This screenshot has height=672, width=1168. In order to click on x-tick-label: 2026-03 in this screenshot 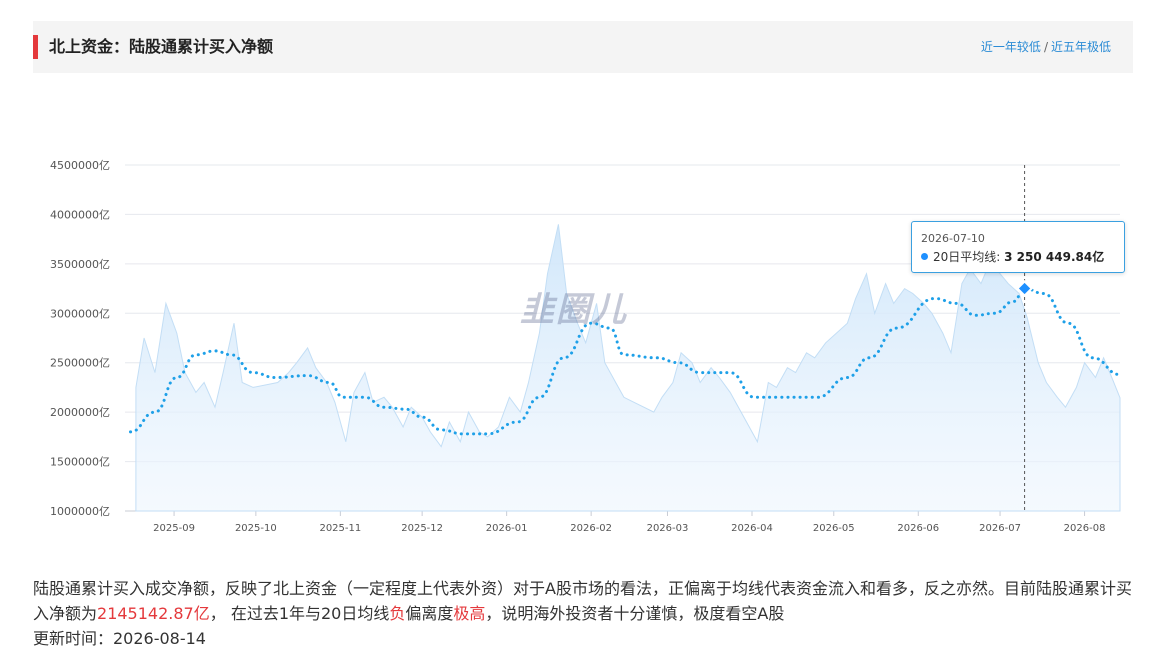, I will do `click(668, 528)`.